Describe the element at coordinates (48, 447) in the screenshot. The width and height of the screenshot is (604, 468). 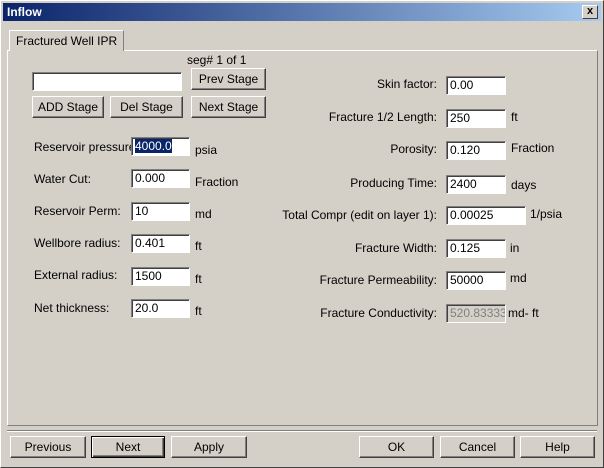
I see `previous-button: Previous` at that location.